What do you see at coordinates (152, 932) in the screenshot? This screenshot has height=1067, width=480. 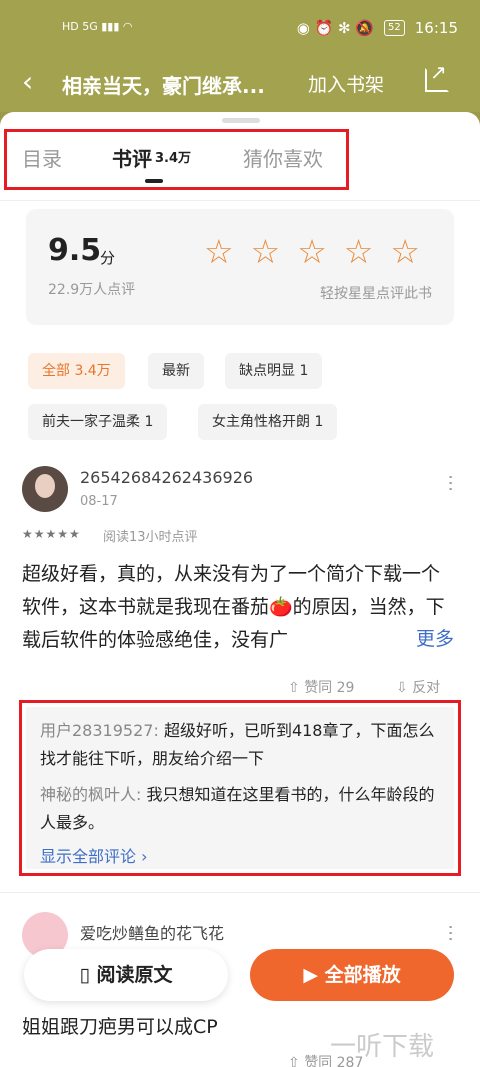 I see `review-username: 爱吃炒鳝鱼的花飞花` at bounding box center [152, 932].